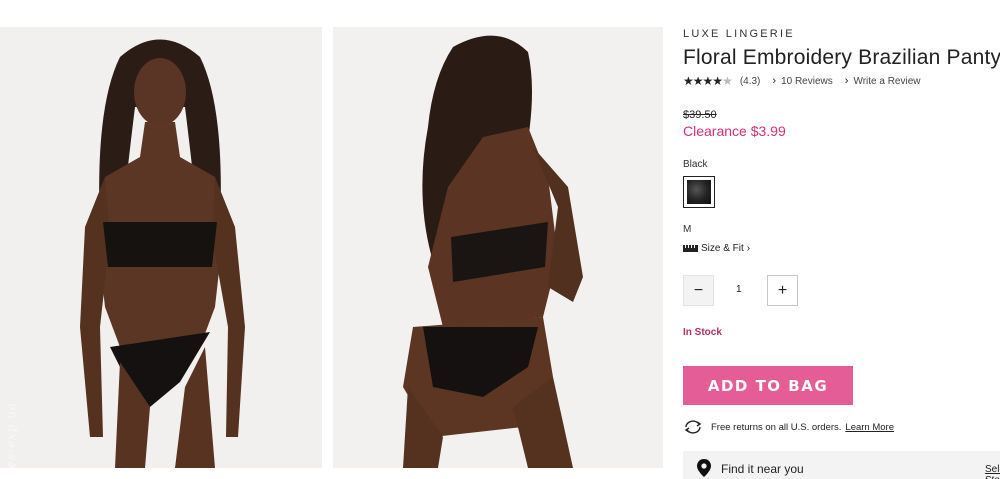 The height and width of the screenshot is (479, 1000). I want to click on learn-more-link: Learn More, so click(869, 427).